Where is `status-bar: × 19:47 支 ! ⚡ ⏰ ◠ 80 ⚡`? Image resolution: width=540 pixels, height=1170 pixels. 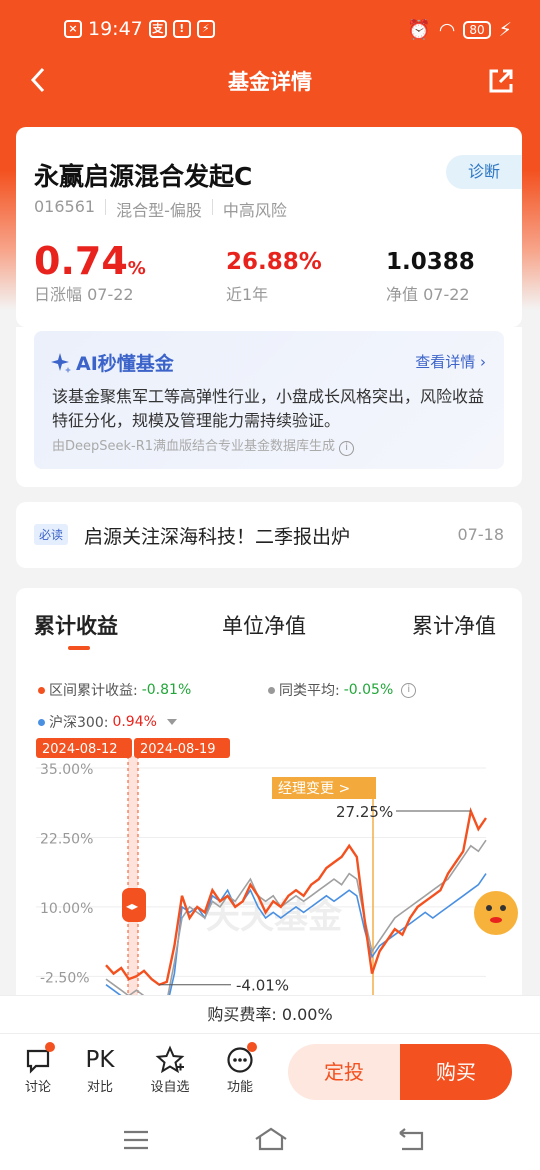 status-bar: × 19:47 支 ! ⚡ ⏰ ◠ 80 ⚡ is located at coordinates (270, 29).